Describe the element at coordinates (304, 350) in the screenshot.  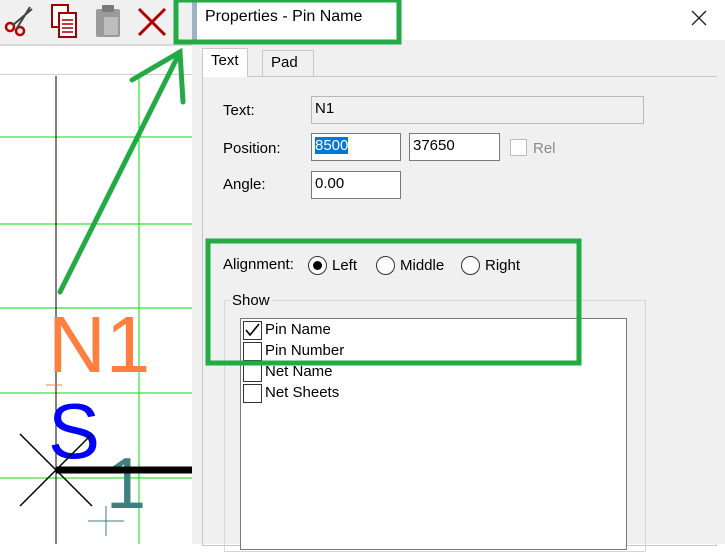
I see `pin-number-option: Pin Number` at that location.